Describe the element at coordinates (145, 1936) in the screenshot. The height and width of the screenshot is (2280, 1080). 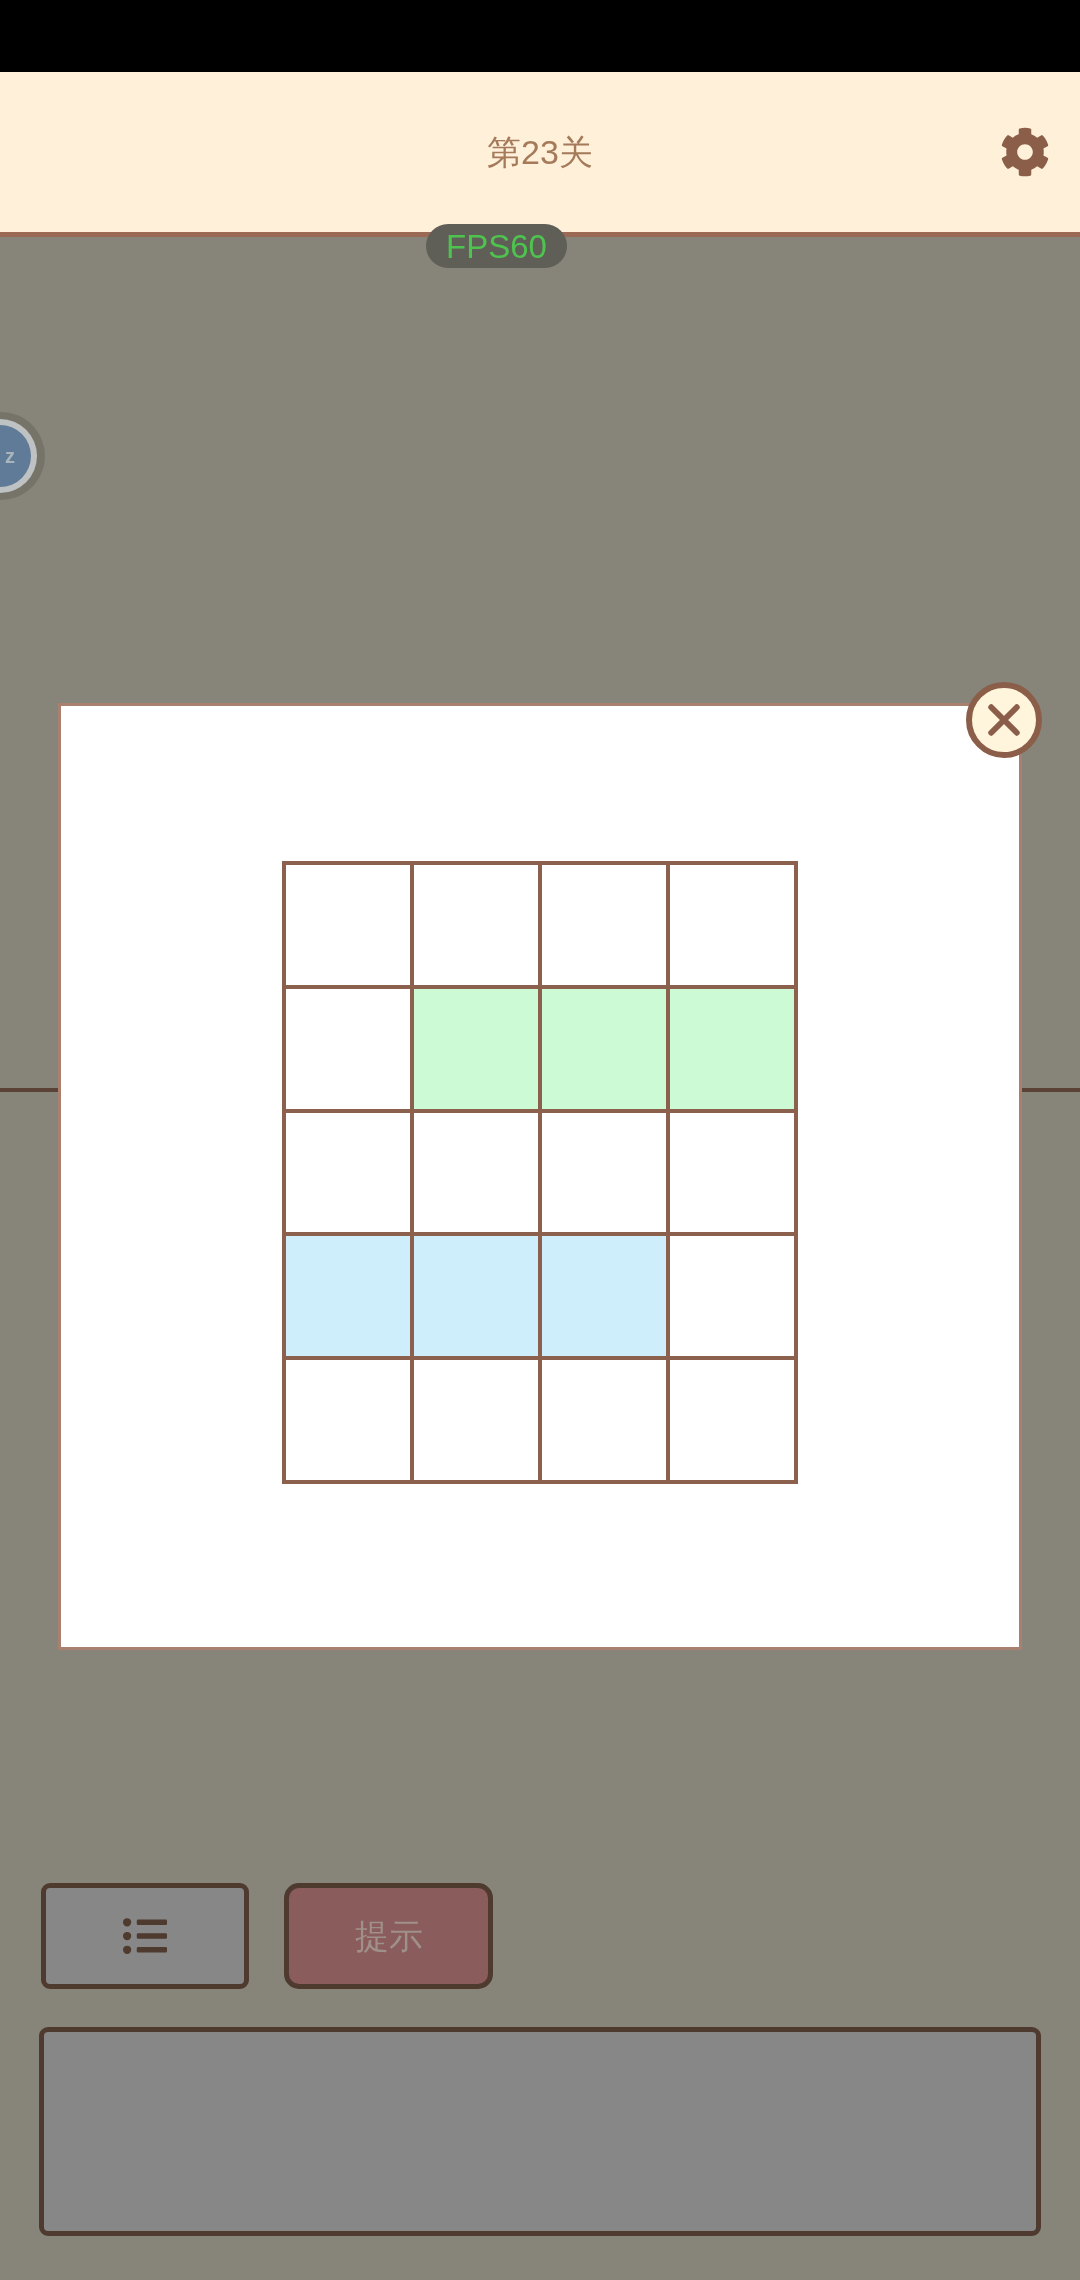
I see `list-button` at that location.